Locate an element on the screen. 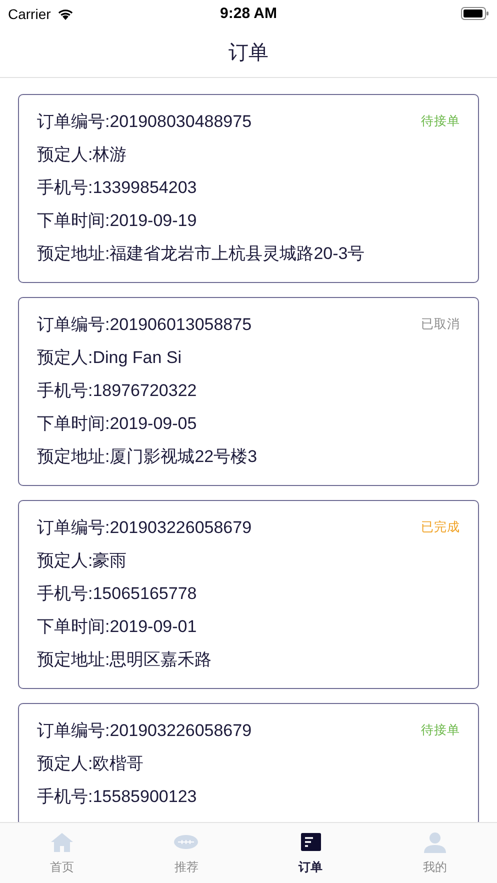 This screenshot has height=883, width=497. order-detail: 下单时间:2019-09-01 is located at coordinates (117, 627).